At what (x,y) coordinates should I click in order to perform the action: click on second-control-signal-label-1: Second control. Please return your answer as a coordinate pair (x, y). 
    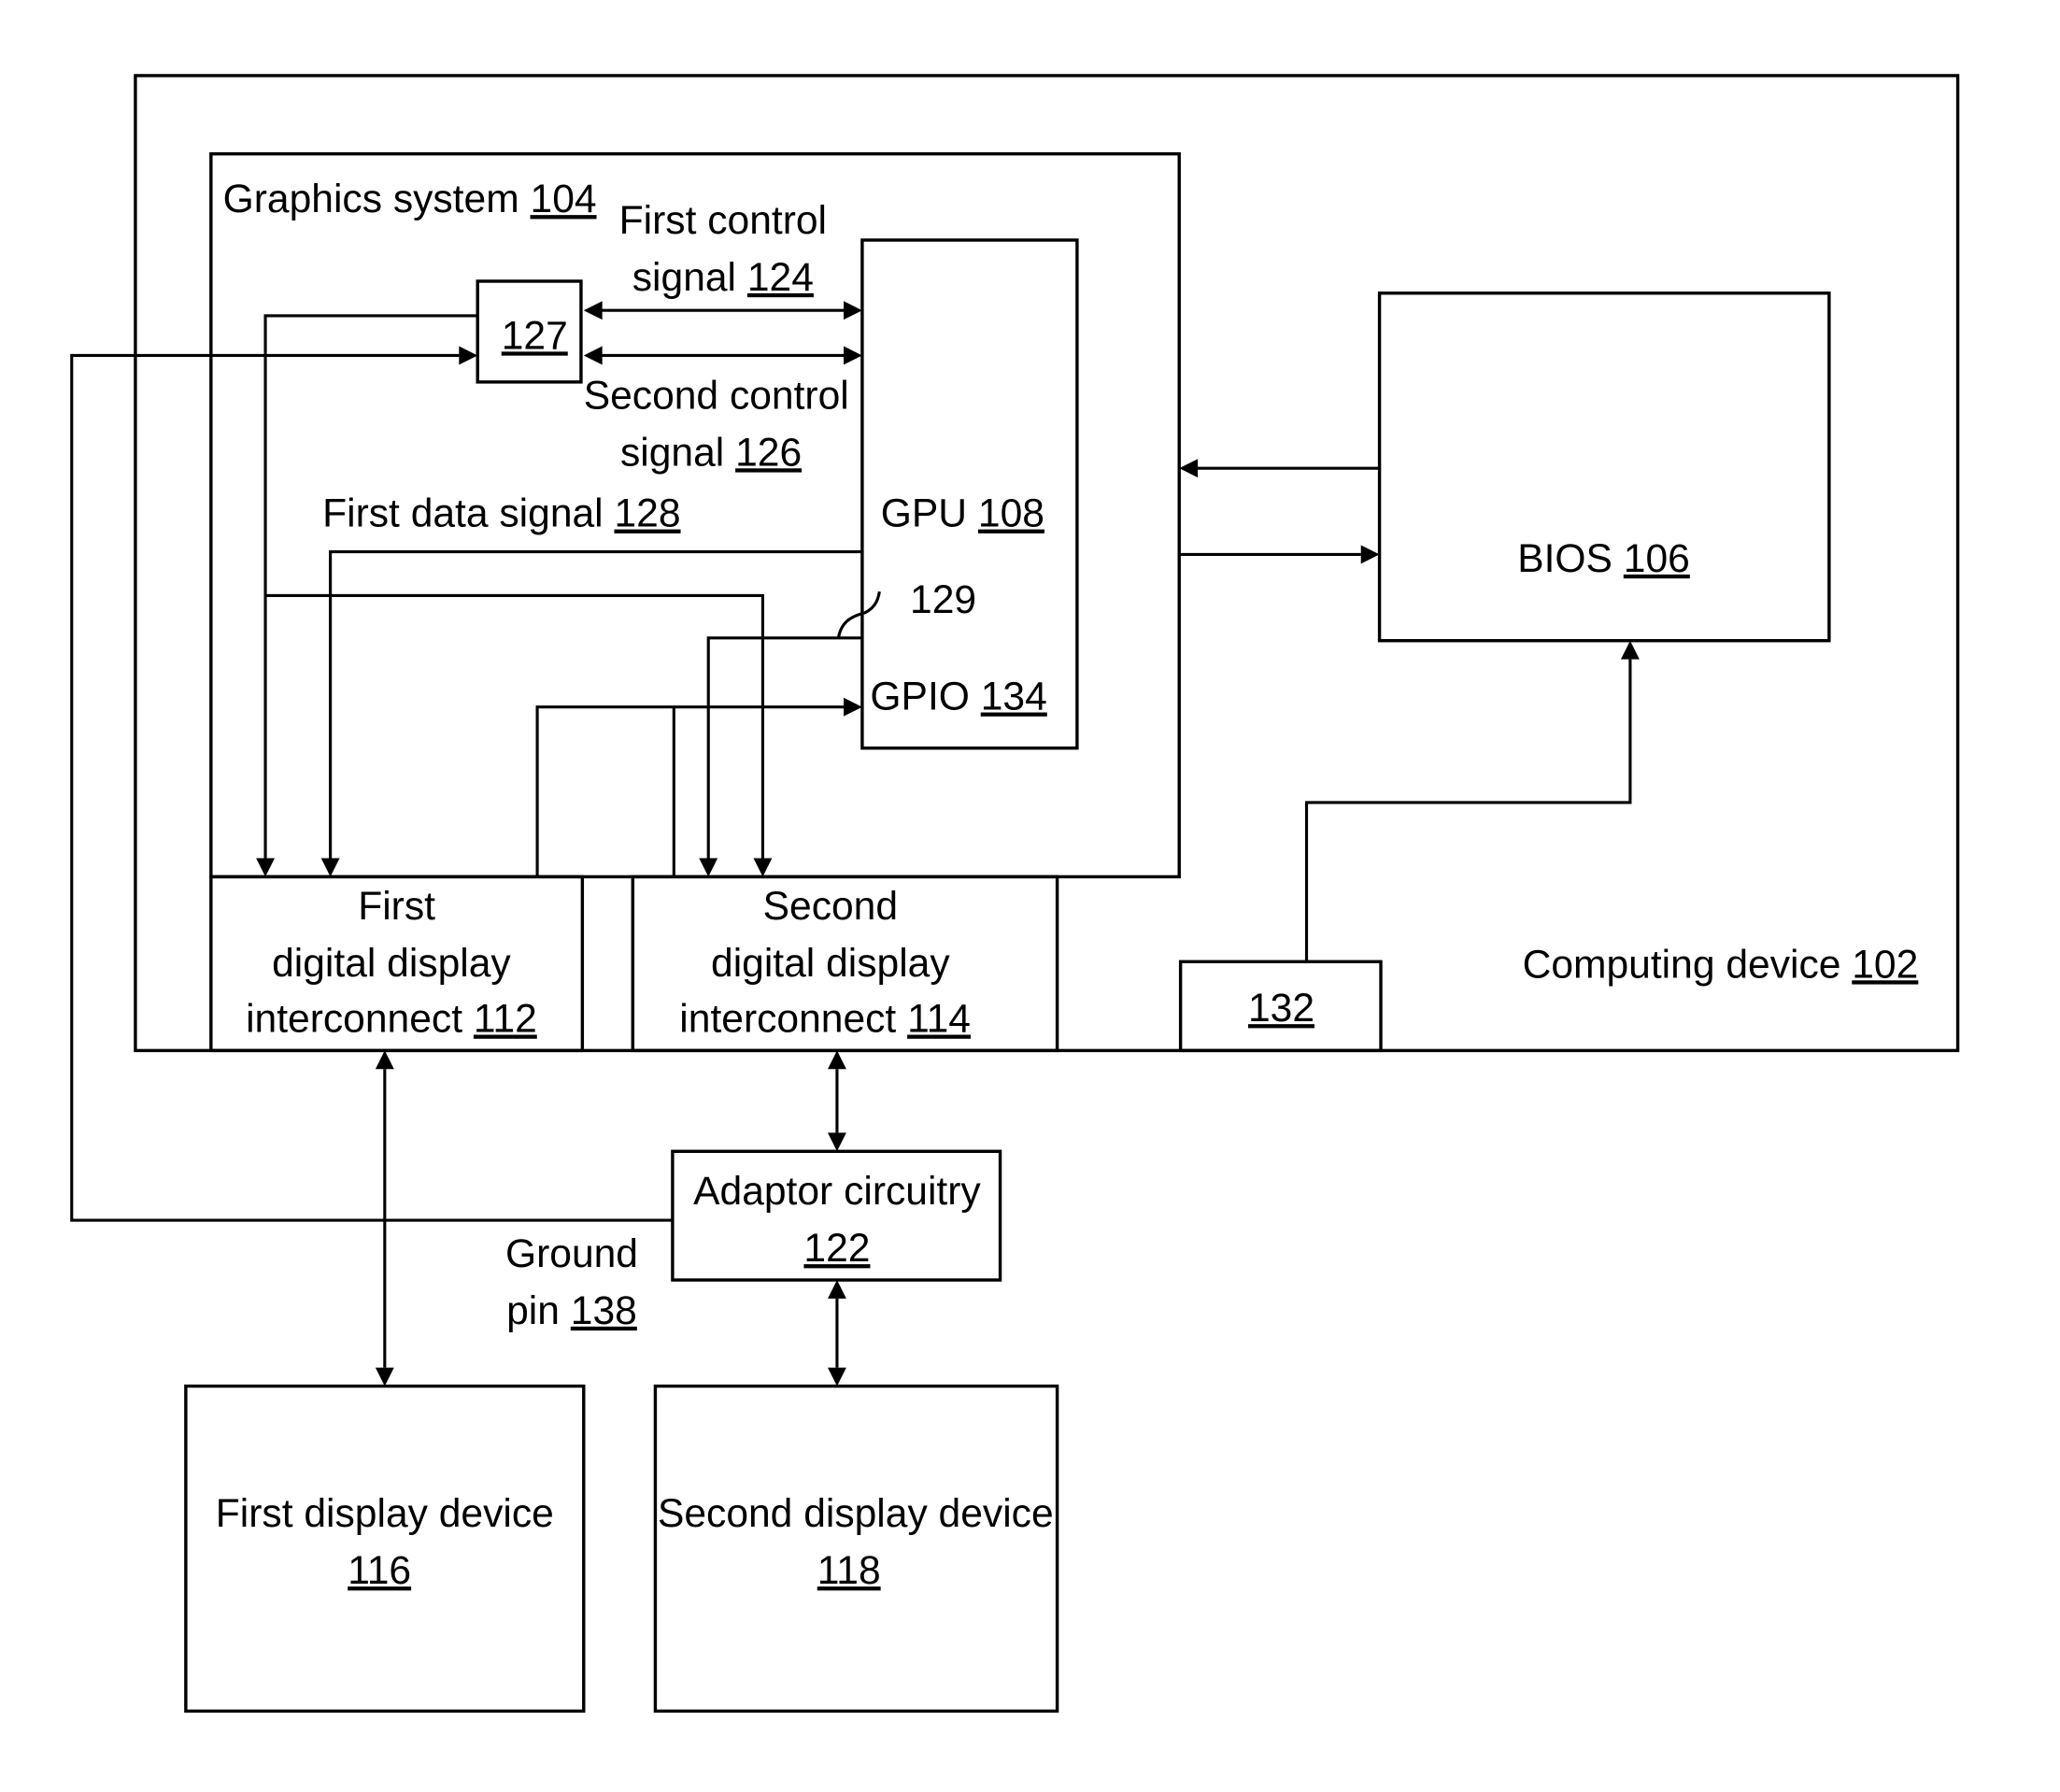
    Looking at the image, I should click on (716, 395).